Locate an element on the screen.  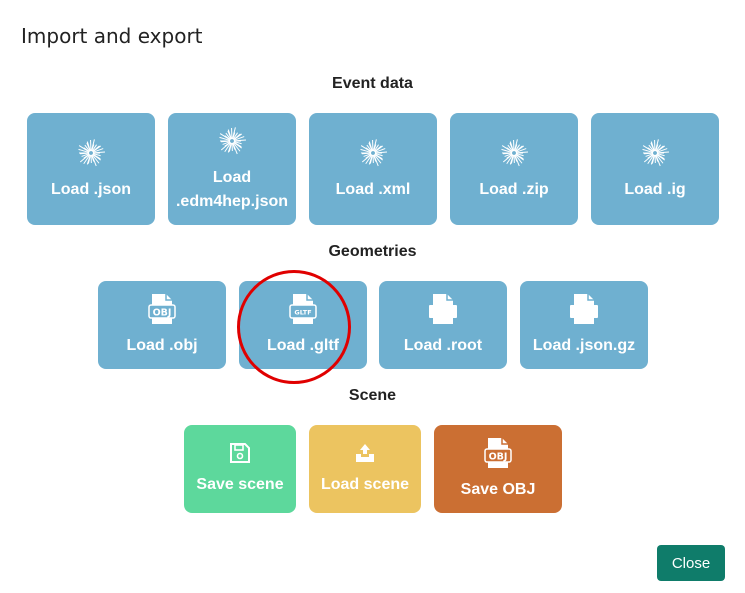
tile-label: Load .json.gz is located at coordinates (584, 345).